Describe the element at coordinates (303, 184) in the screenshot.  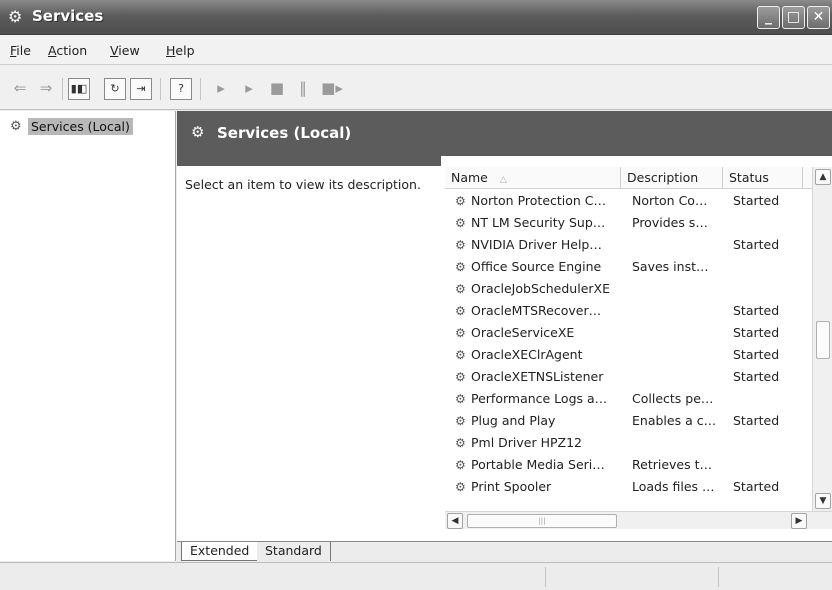
I see `description-prompt: Select an item to view its description.` at that location.